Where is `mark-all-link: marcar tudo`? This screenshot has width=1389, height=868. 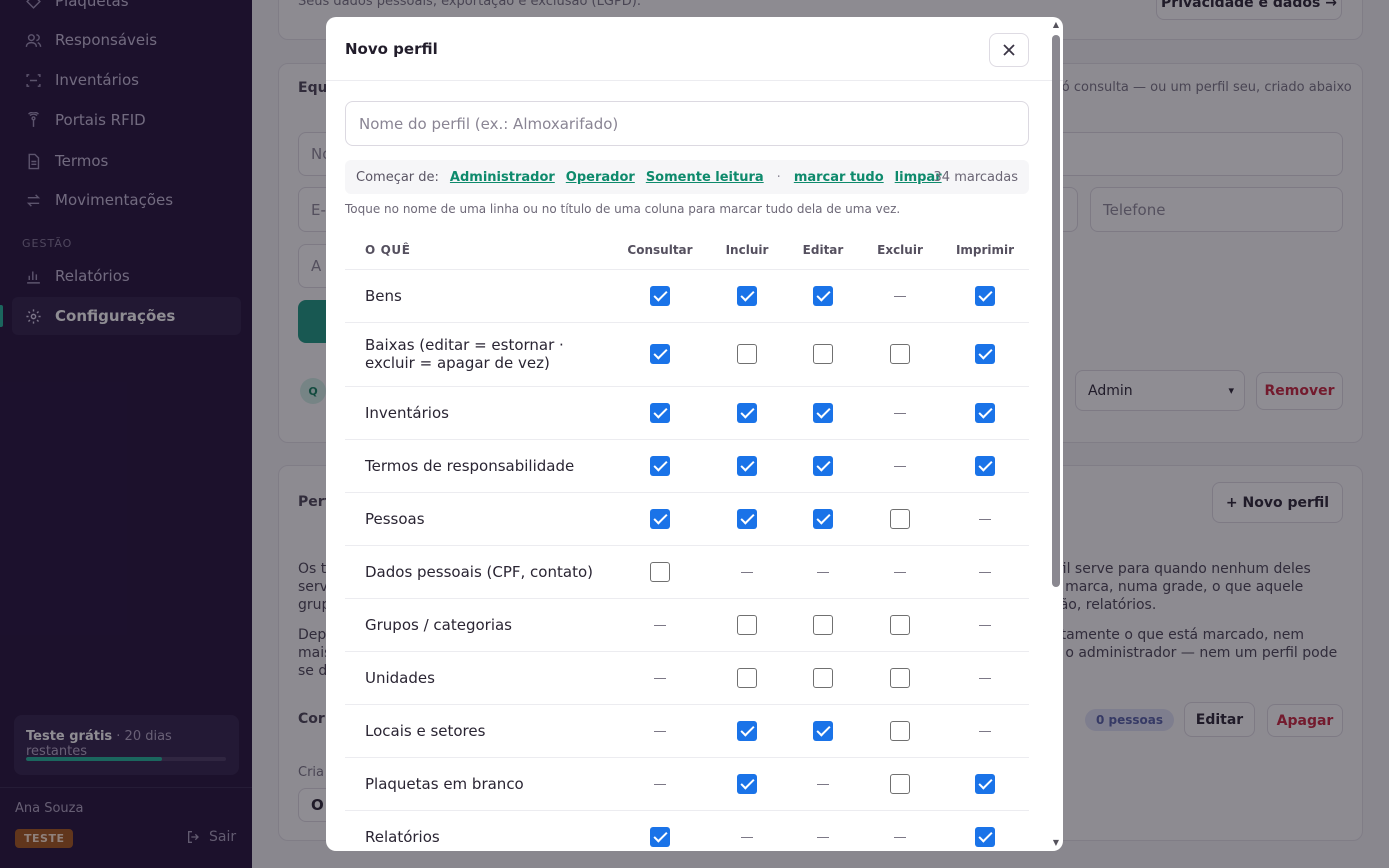
mark-all-link: marcar tudo is located at coordinates (839, 177).